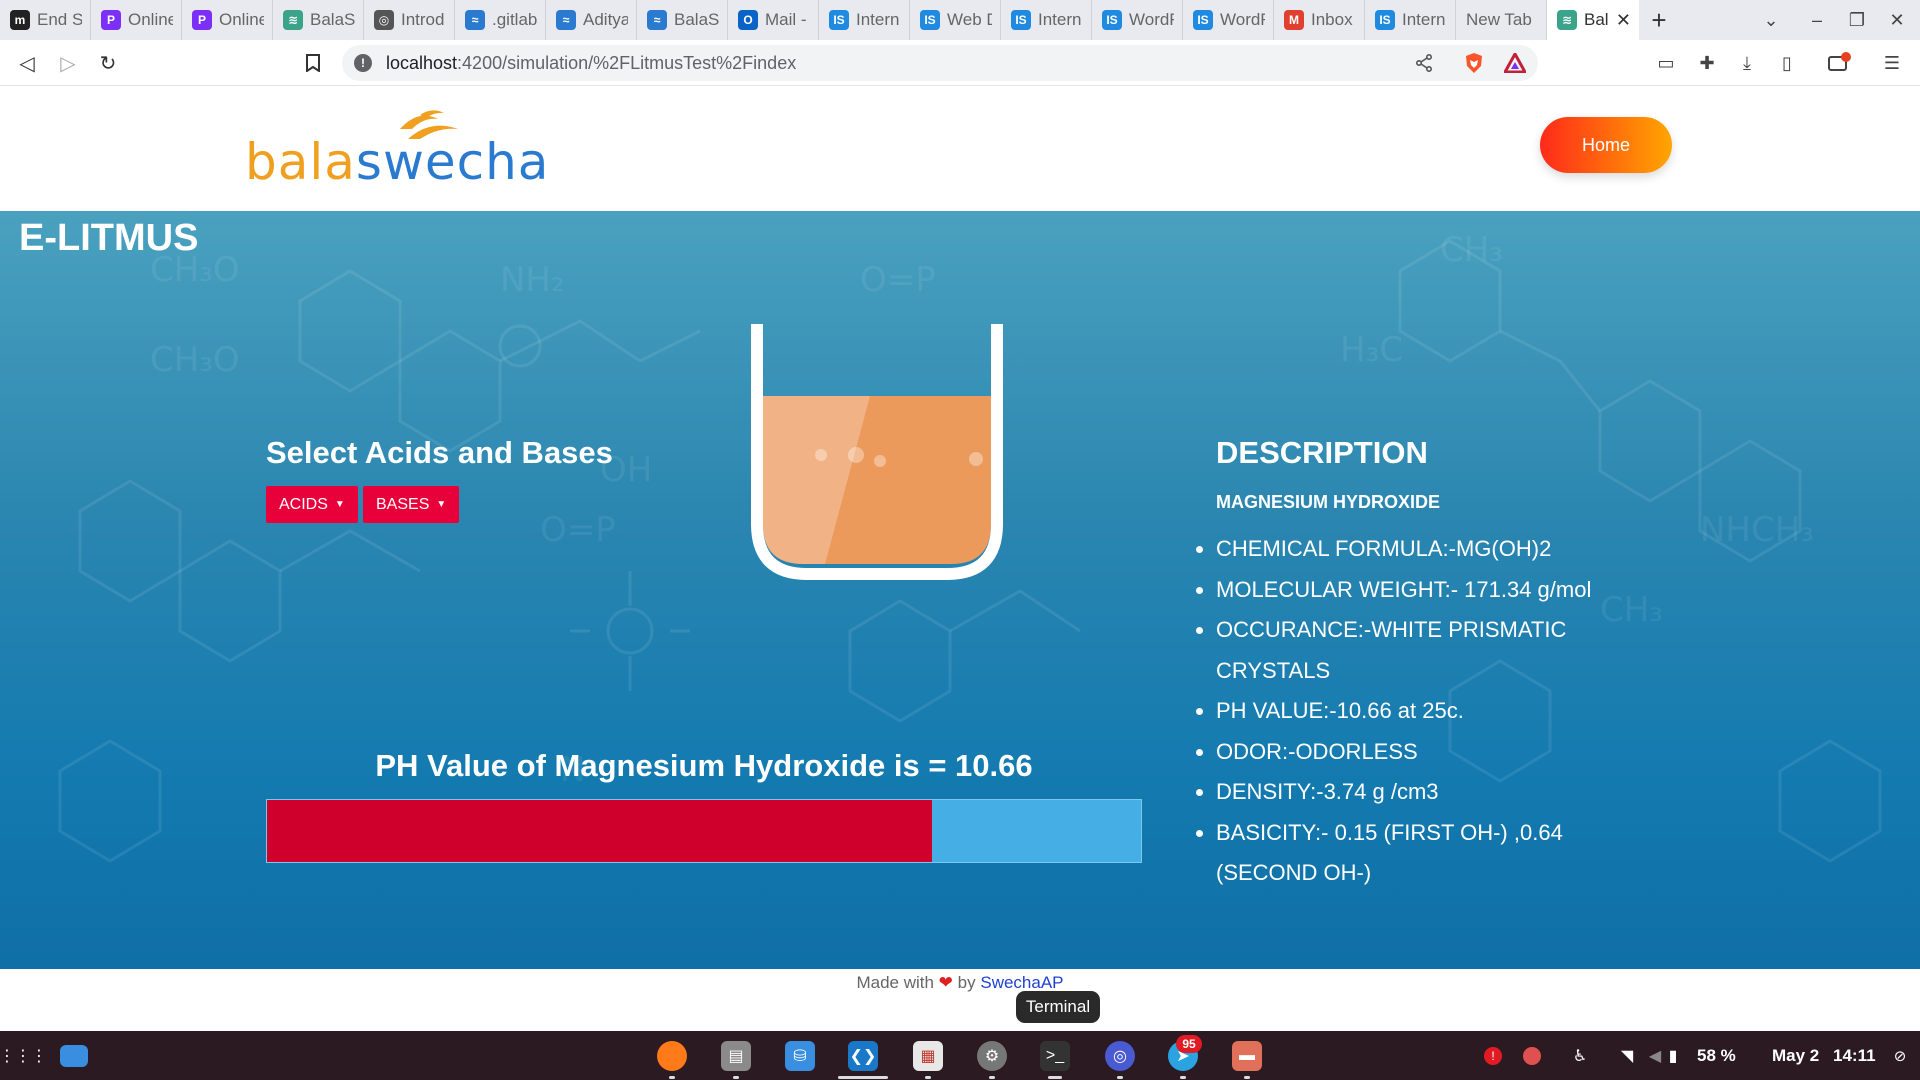  I want to click on menu-icon: ☰, so click(1892, 63).